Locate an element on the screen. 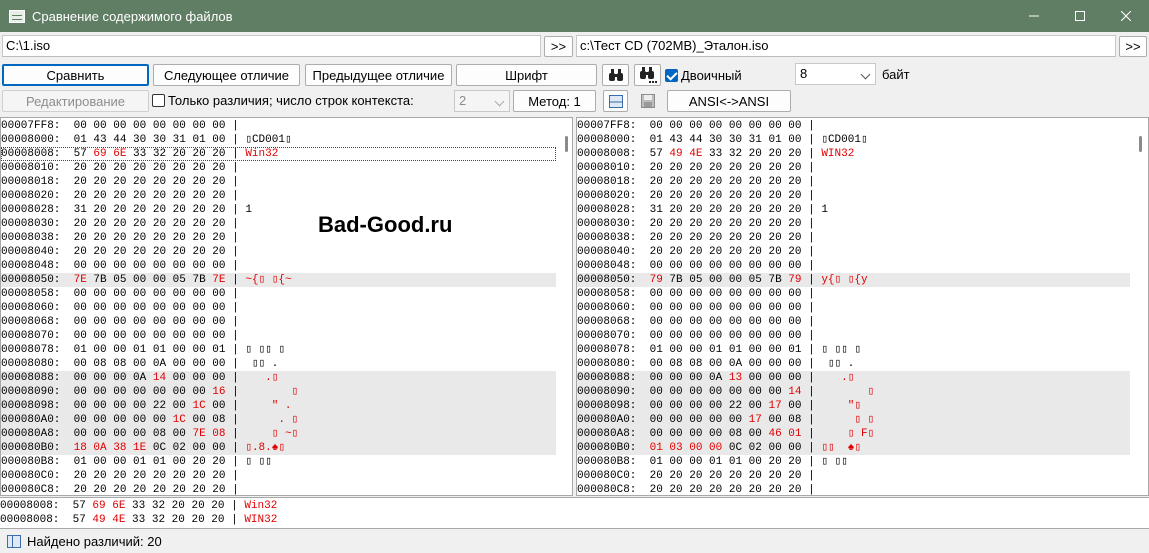 The image size is (1149, 553). right-pane-scrollbar is located at coordinates (1141, 306).